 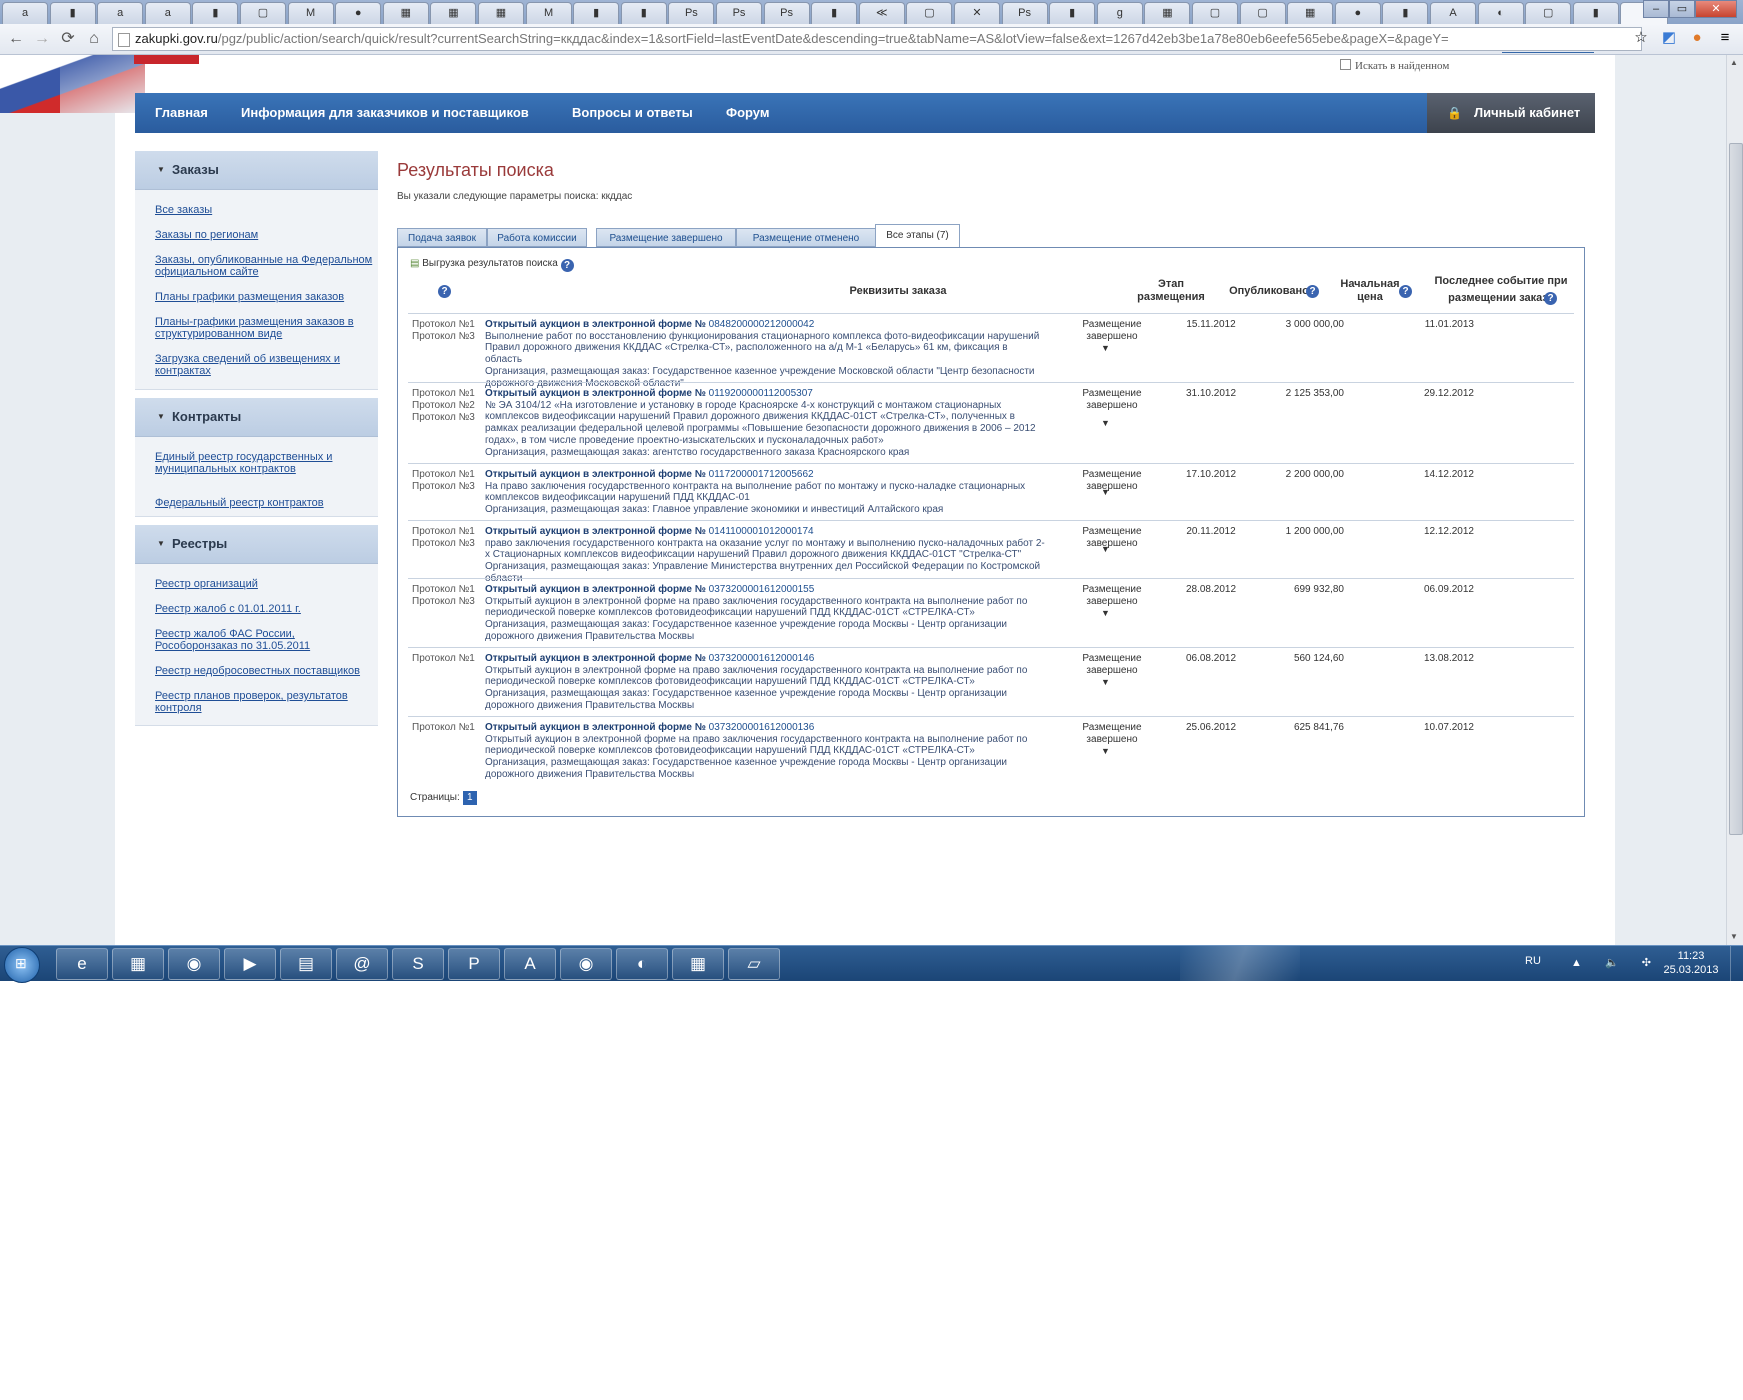 I want to click on skype-icon: S, so click(x=418, y=964).